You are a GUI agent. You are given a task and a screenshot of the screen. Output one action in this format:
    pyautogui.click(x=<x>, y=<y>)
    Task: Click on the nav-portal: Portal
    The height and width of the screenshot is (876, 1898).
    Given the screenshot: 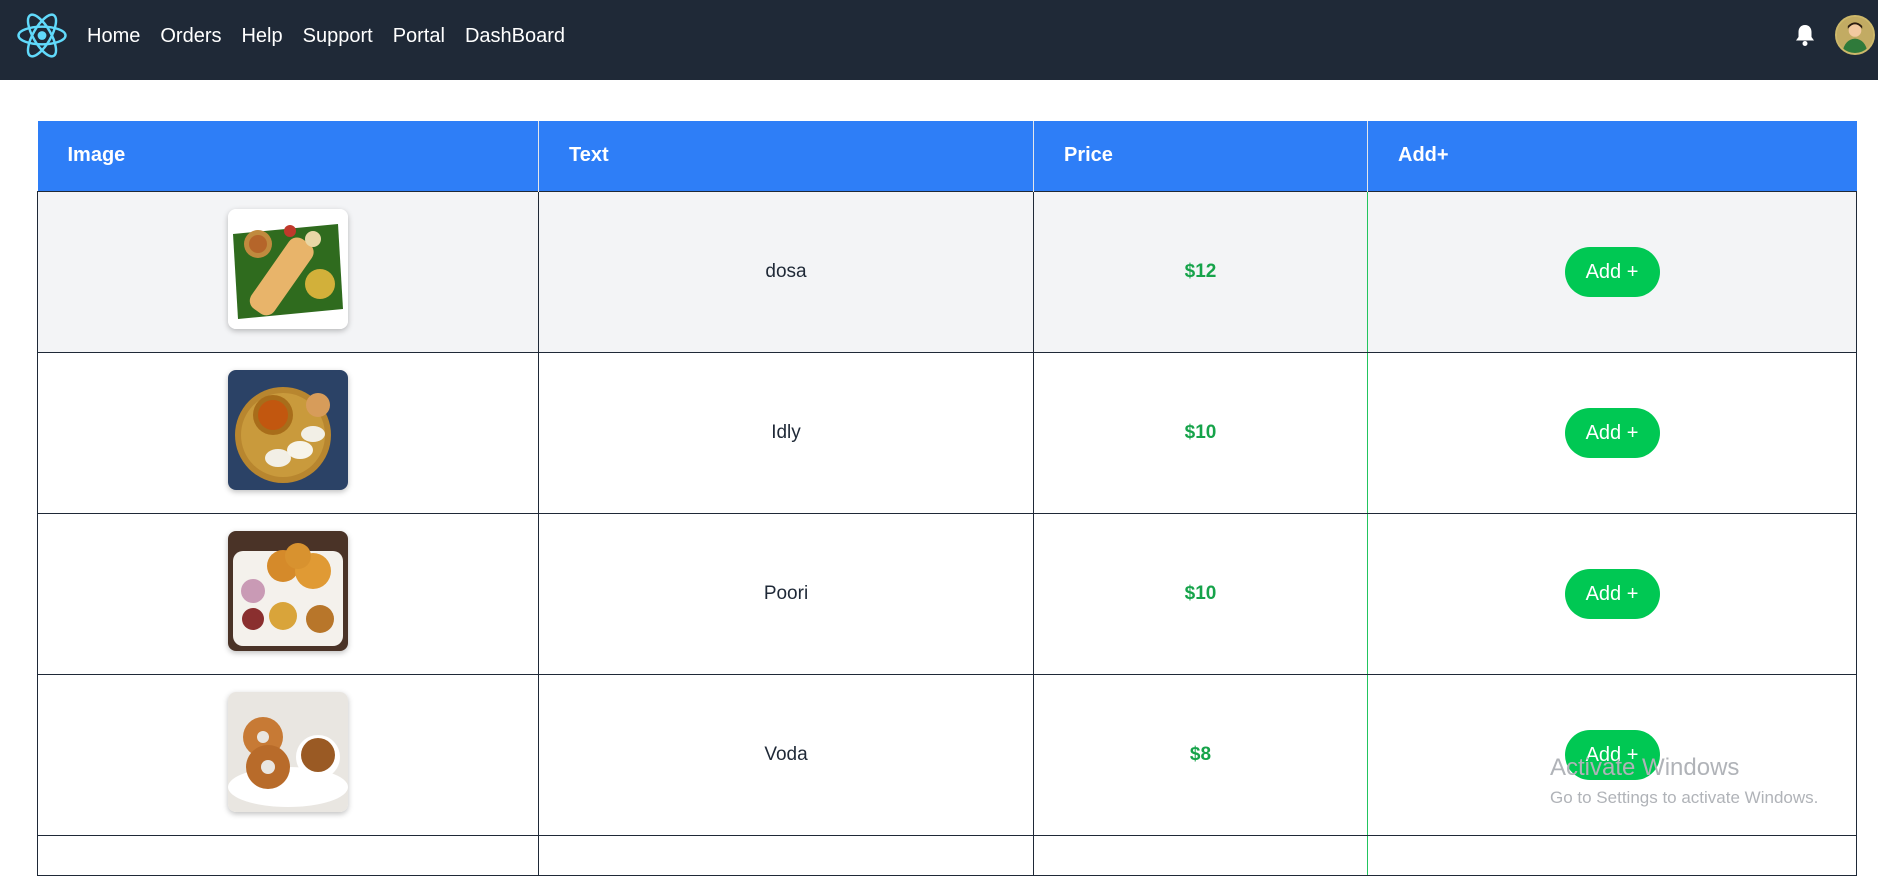 What is the action you would take?
    pyautogui.click(x=419, y=36)
    